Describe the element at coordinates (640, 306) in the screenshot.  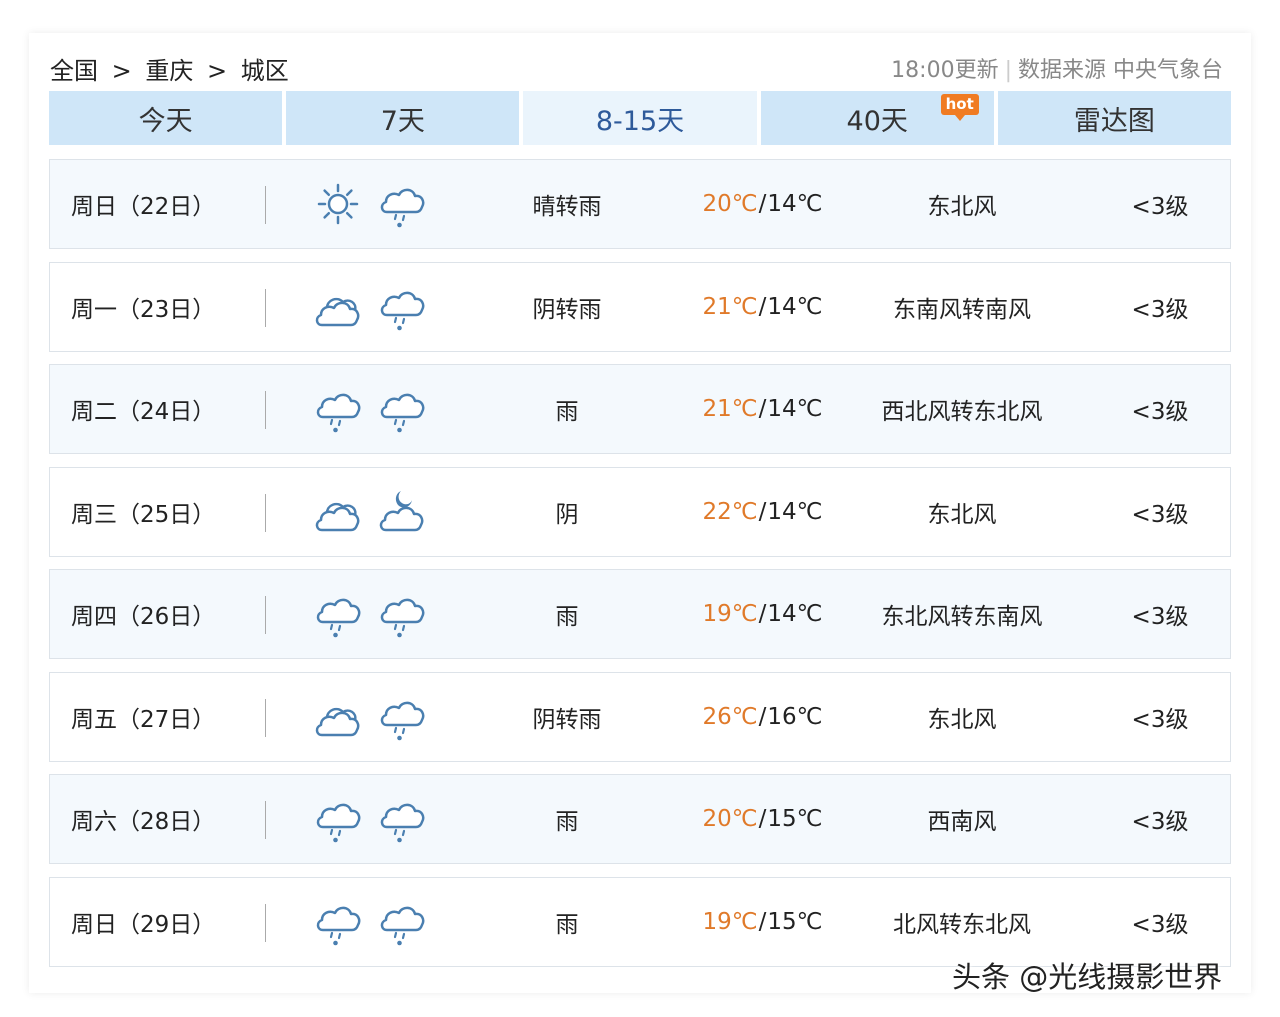
I see `forecast-row: 周一（23日） 阴转雨 21℃/14℃ 东南风转南风 <3级` at that location.